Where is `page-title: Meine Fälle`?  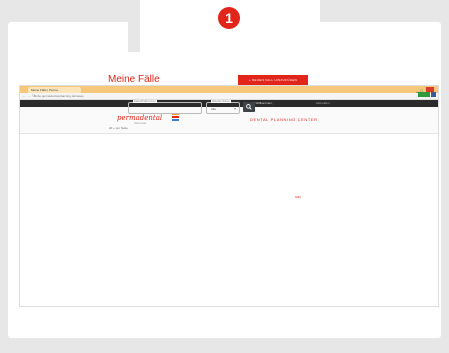
page-title: Meine Fälle is located at coordinates (134, 79).